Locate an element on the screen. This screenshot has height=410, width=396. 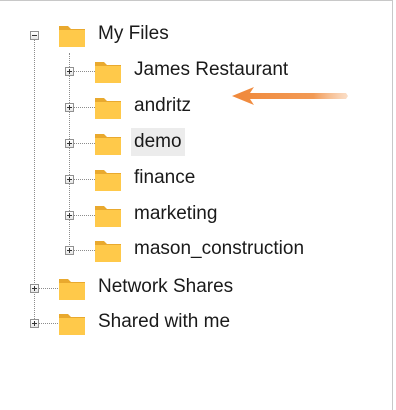
tree-node-network-shares: Network Shares is located at coordinates (195, 288).